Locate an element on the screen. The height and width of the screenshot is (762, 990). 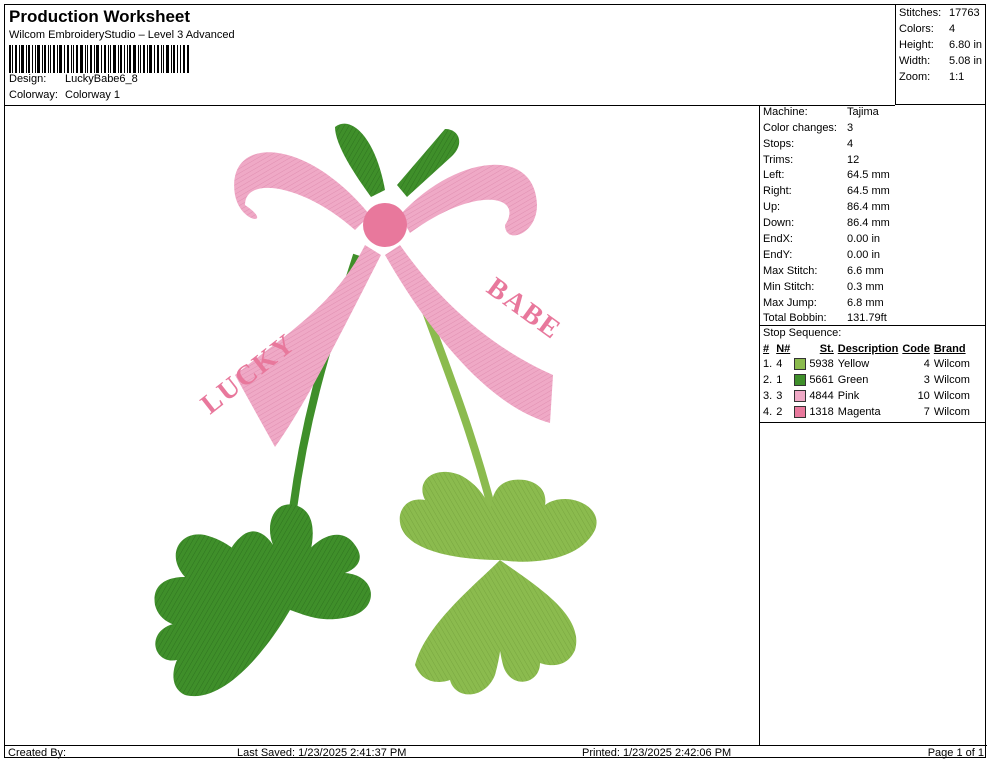
table-row: 3. 3 4844 Pink 10 Wilcom is located at coordinates (866, 396).